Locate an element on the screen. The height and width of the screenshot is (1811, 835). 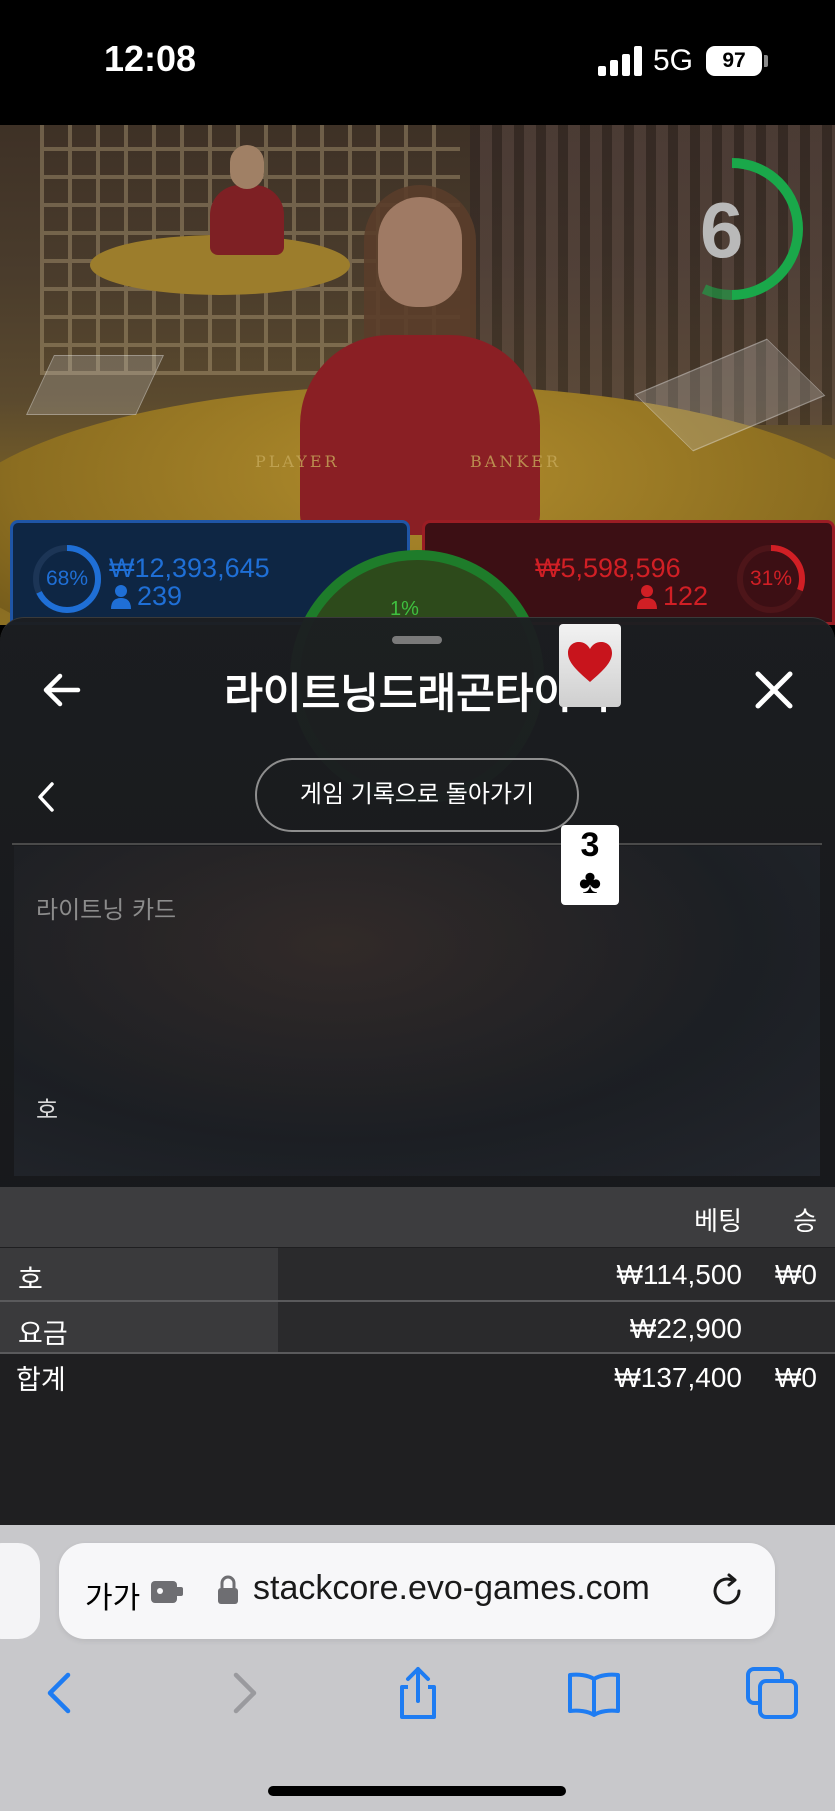
bookmarks-icon is located at coordinates (594, 1693).